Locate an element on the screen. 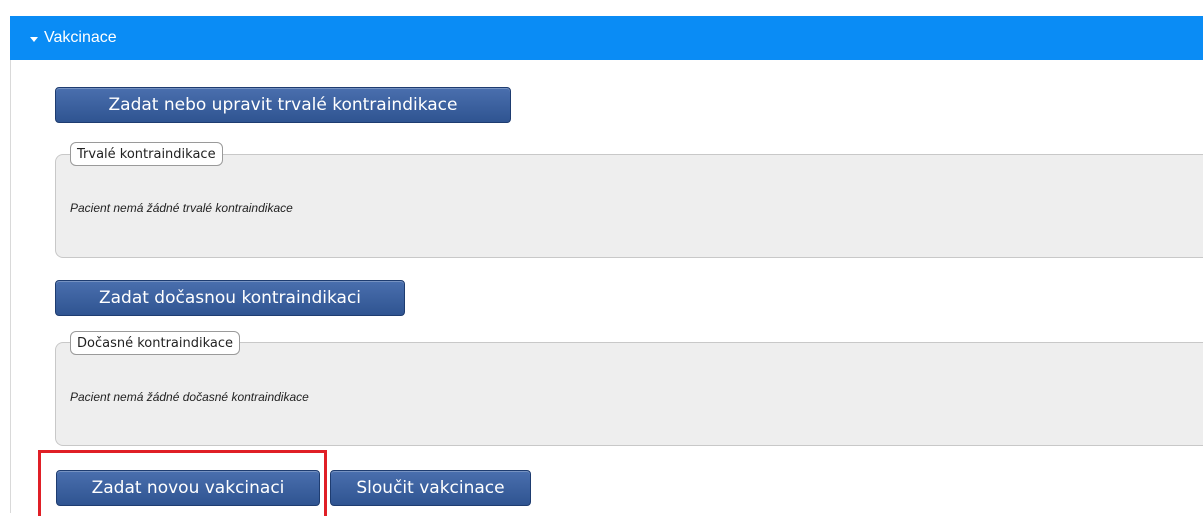 The width and height of the screenshot is (1203, 516). caret-down-icon is located at coordinates (34, 39).